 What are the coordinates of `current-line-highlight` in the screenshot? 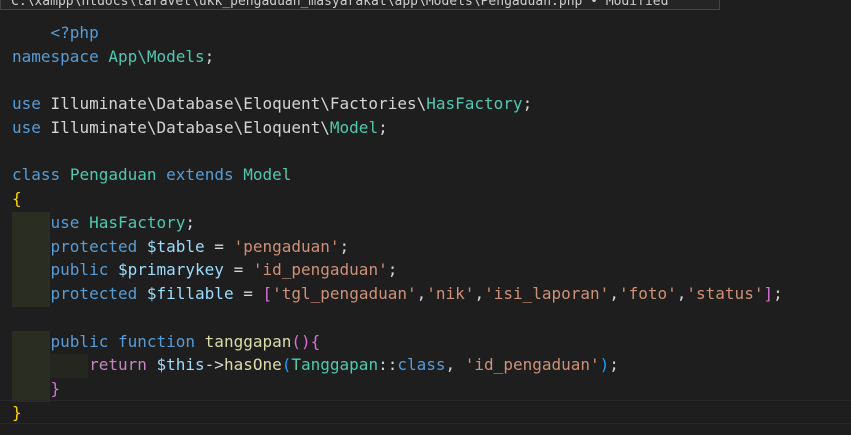 It's located at (425, 412).